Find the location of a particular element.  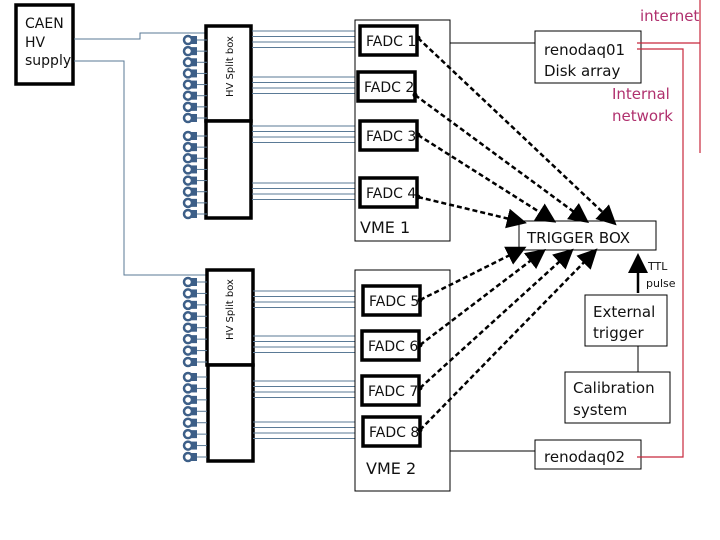

hv-split-box-1: HV Split box is located at coordinates (228, 122).